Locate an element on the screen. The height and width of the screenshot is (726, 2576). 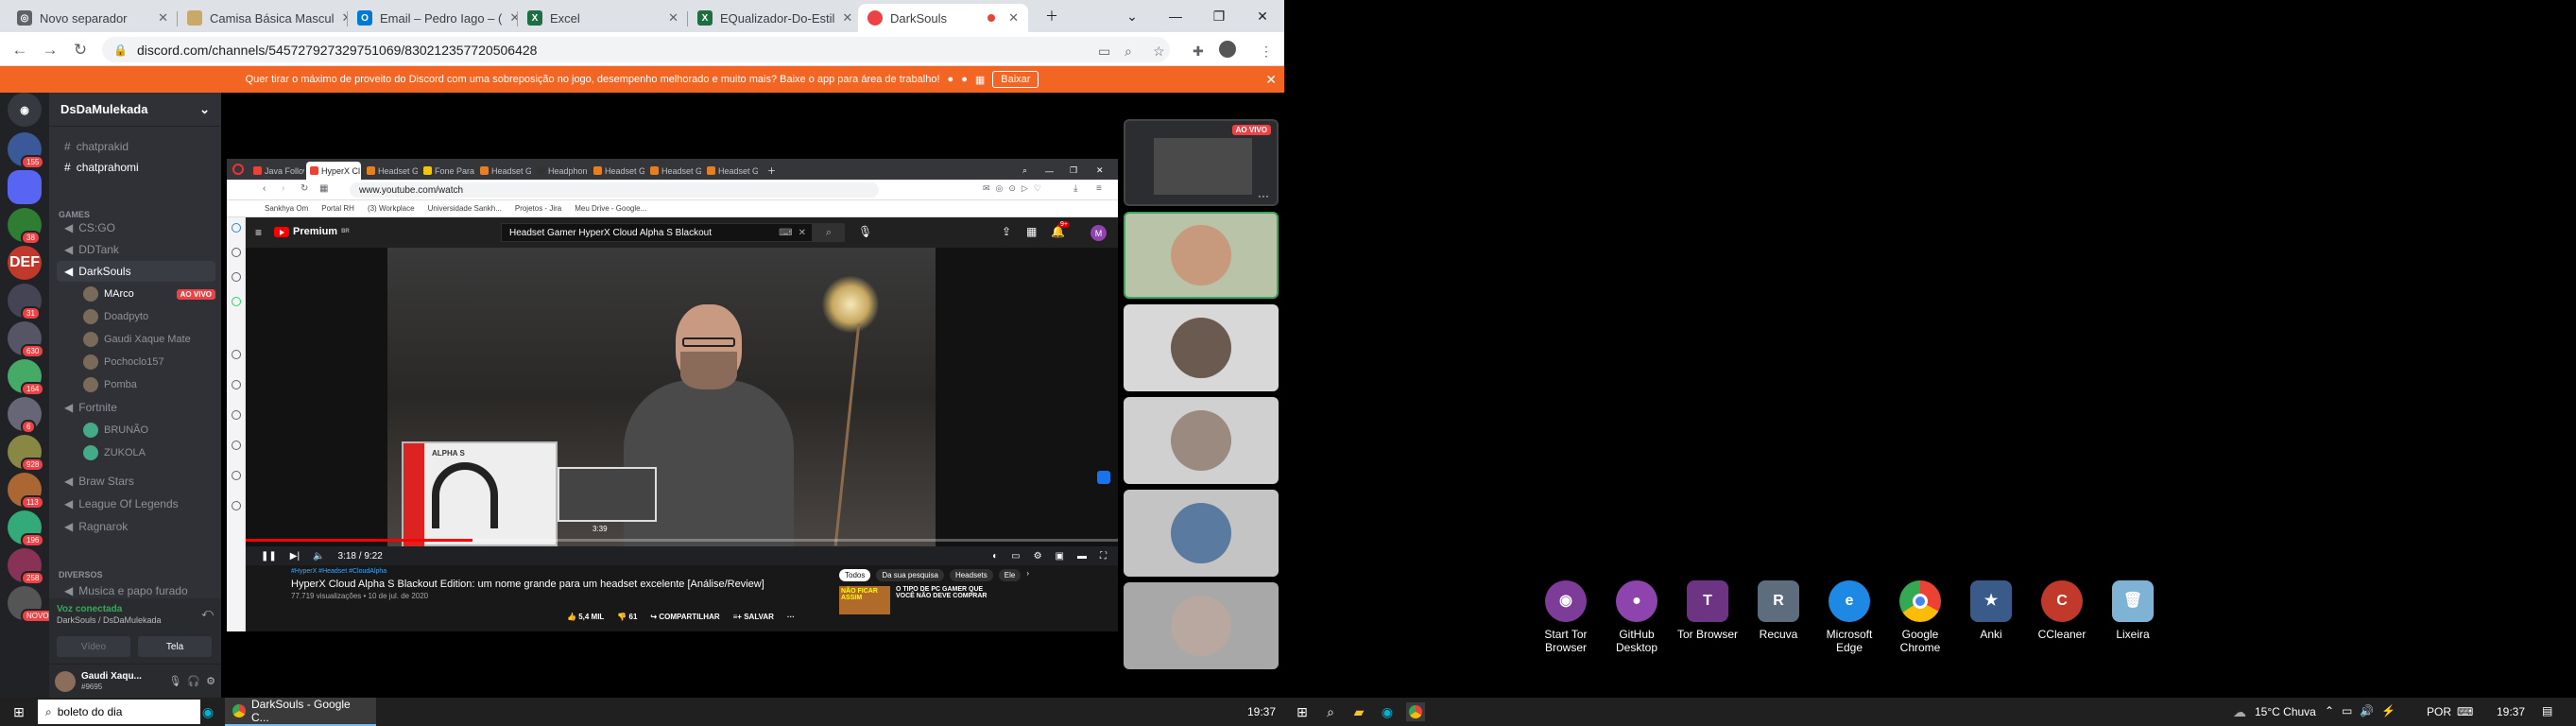
send-icon is located at coordinates (236, 384).